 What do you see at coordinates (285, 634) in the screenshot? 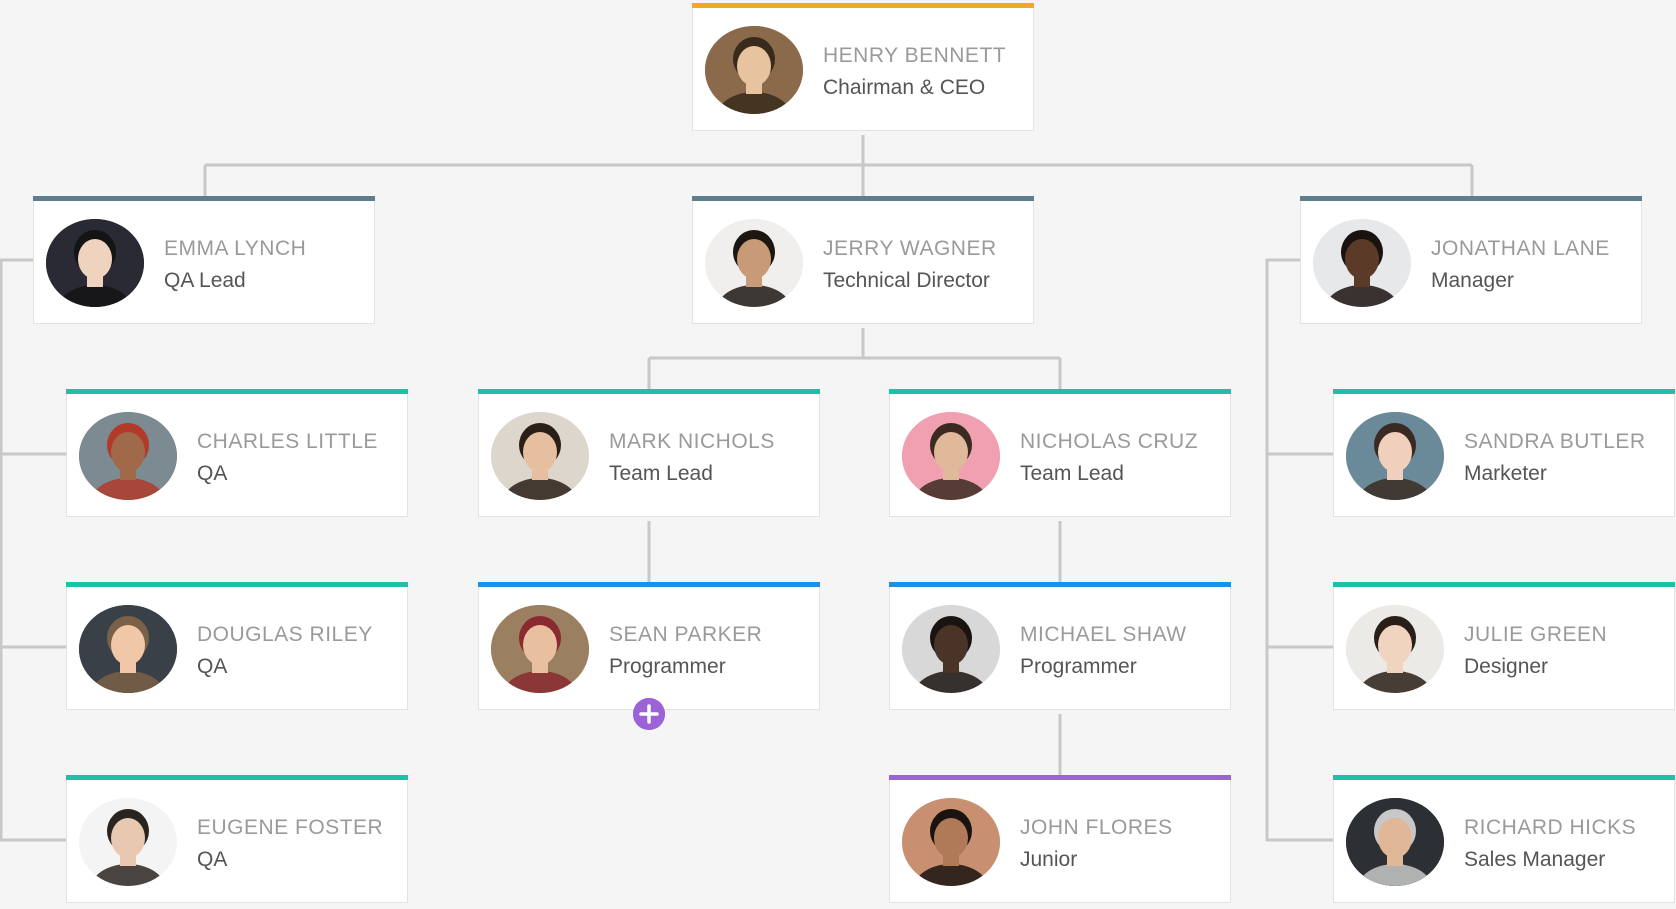
I see `employee-name: DOUGLAS RILEY` at bounding box center [285, 634].